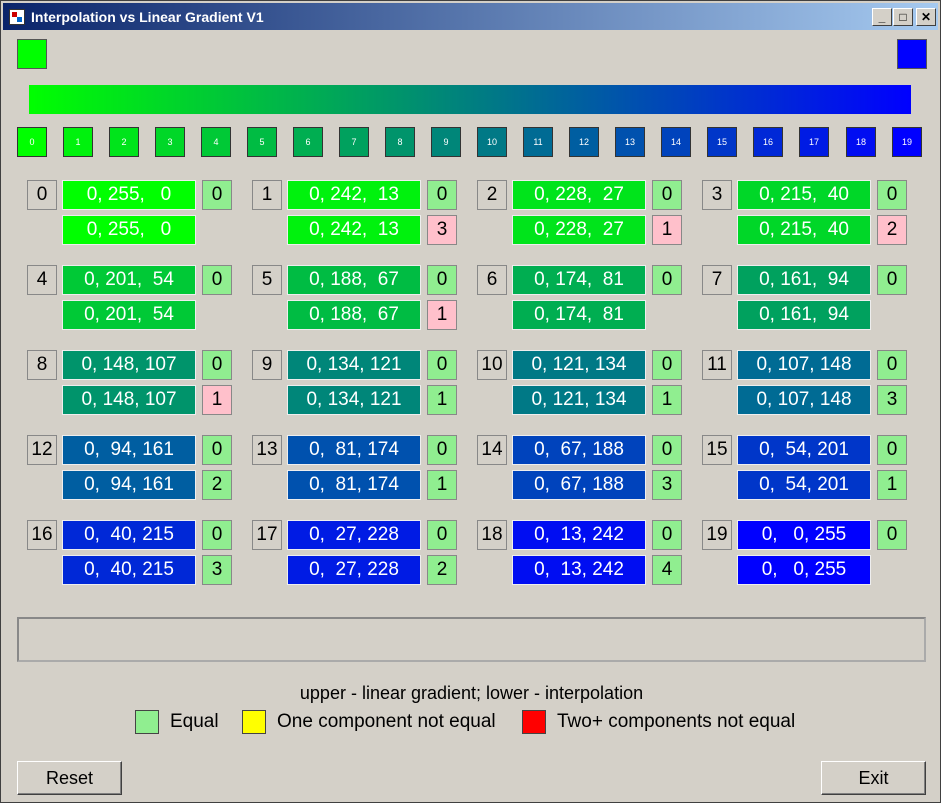 The width and height of the screenshot is (941, 803). Describe the element at coordinates (492, 365) in the screenshot. I see `cell-index: 10` at that location.